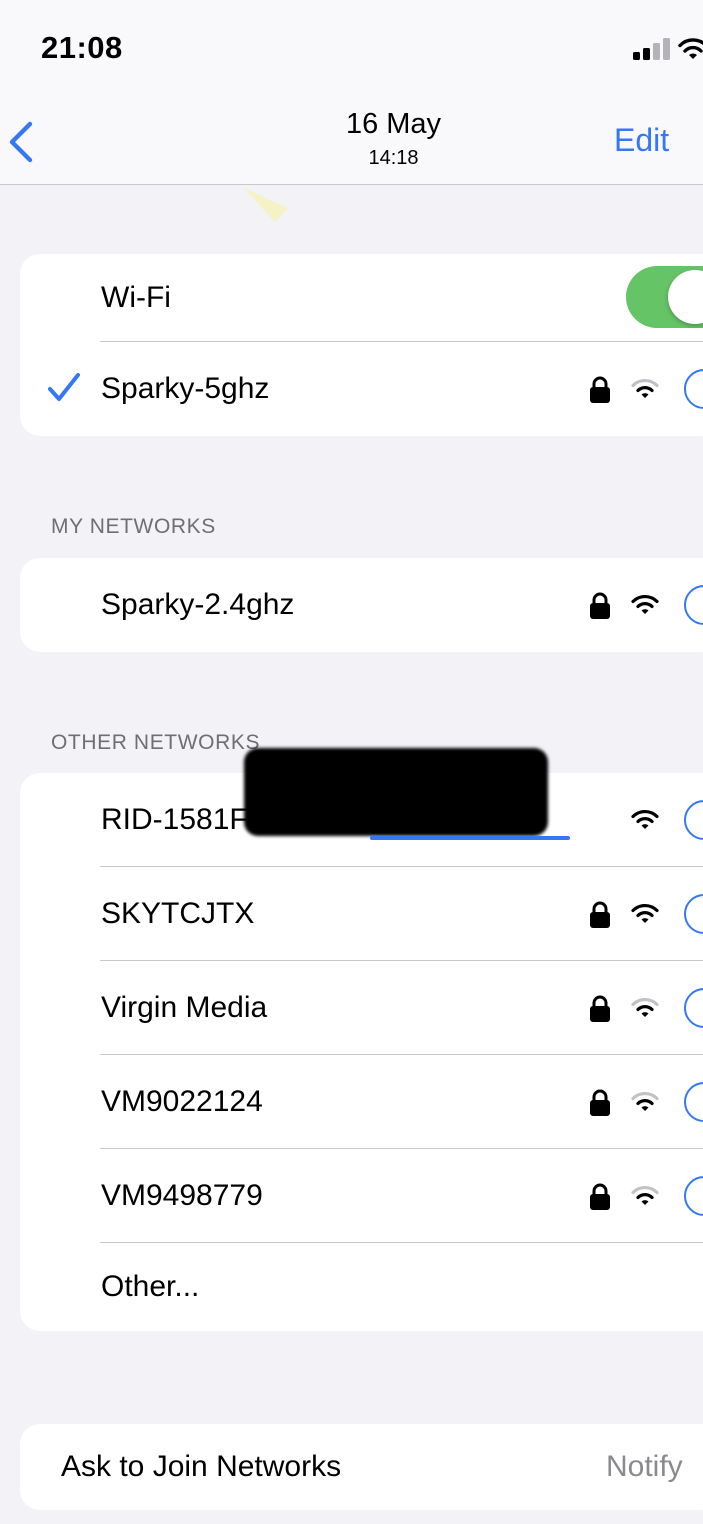 This screenshot has height=1524, width=703. Describe the element at coordinates (178, 913) in the screenshot. I see `network-name: SKYTCJTX` at that location.